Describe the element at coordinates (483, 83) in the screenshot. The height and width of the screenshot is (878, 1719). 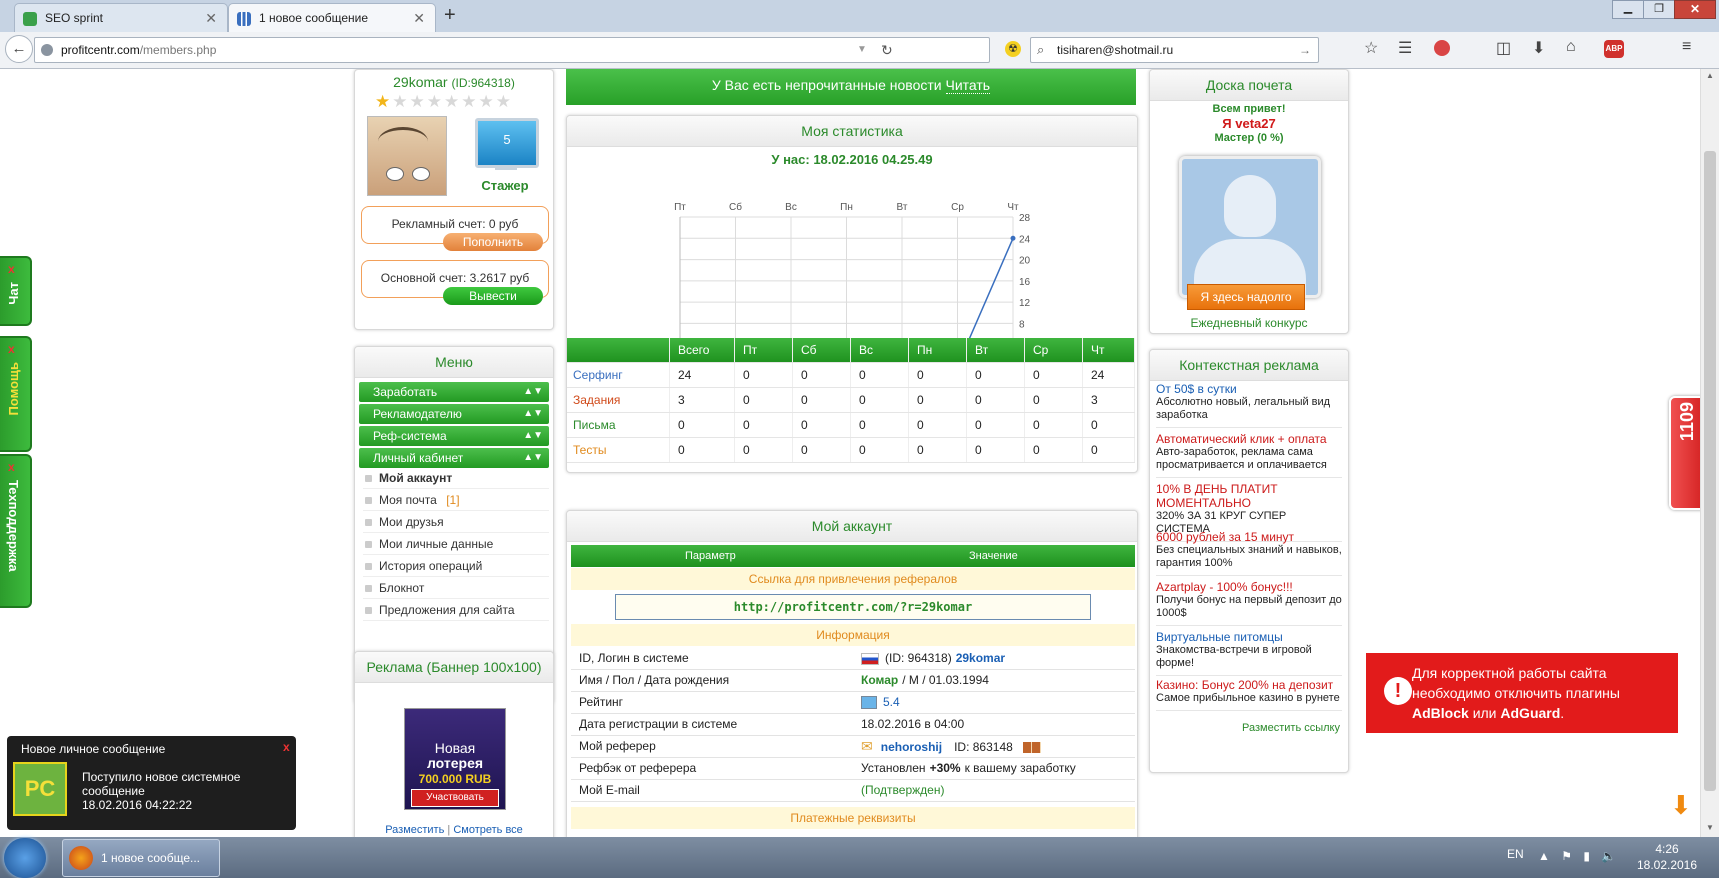
I see `user-id: (ID:964318)` at that location.